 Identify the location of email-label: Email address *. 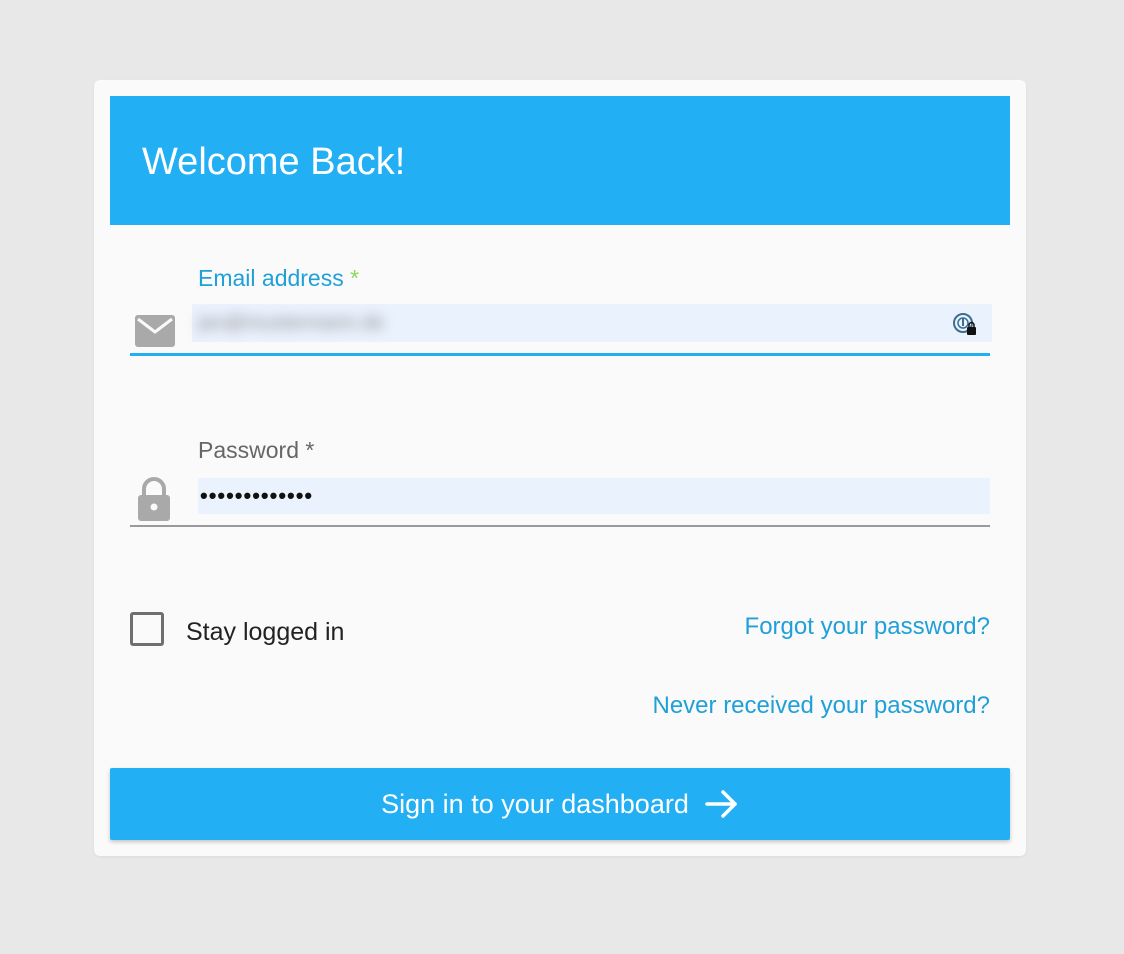
(278, 278).